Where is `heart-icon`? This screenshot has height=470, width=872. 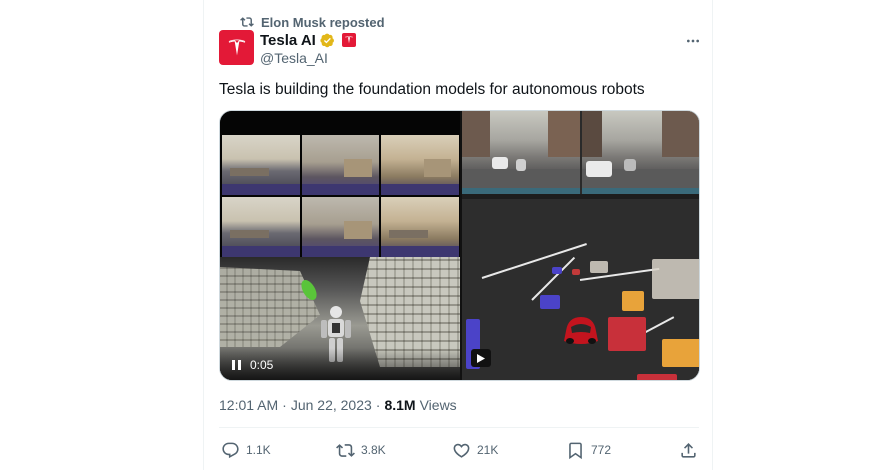
heart-icon is located at coordinates (461, 450).